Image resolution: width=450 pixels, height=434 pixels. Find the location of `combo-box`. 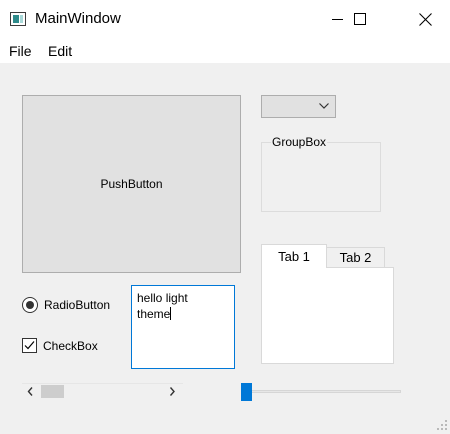

combo-box is located at coordinates (298, 106).